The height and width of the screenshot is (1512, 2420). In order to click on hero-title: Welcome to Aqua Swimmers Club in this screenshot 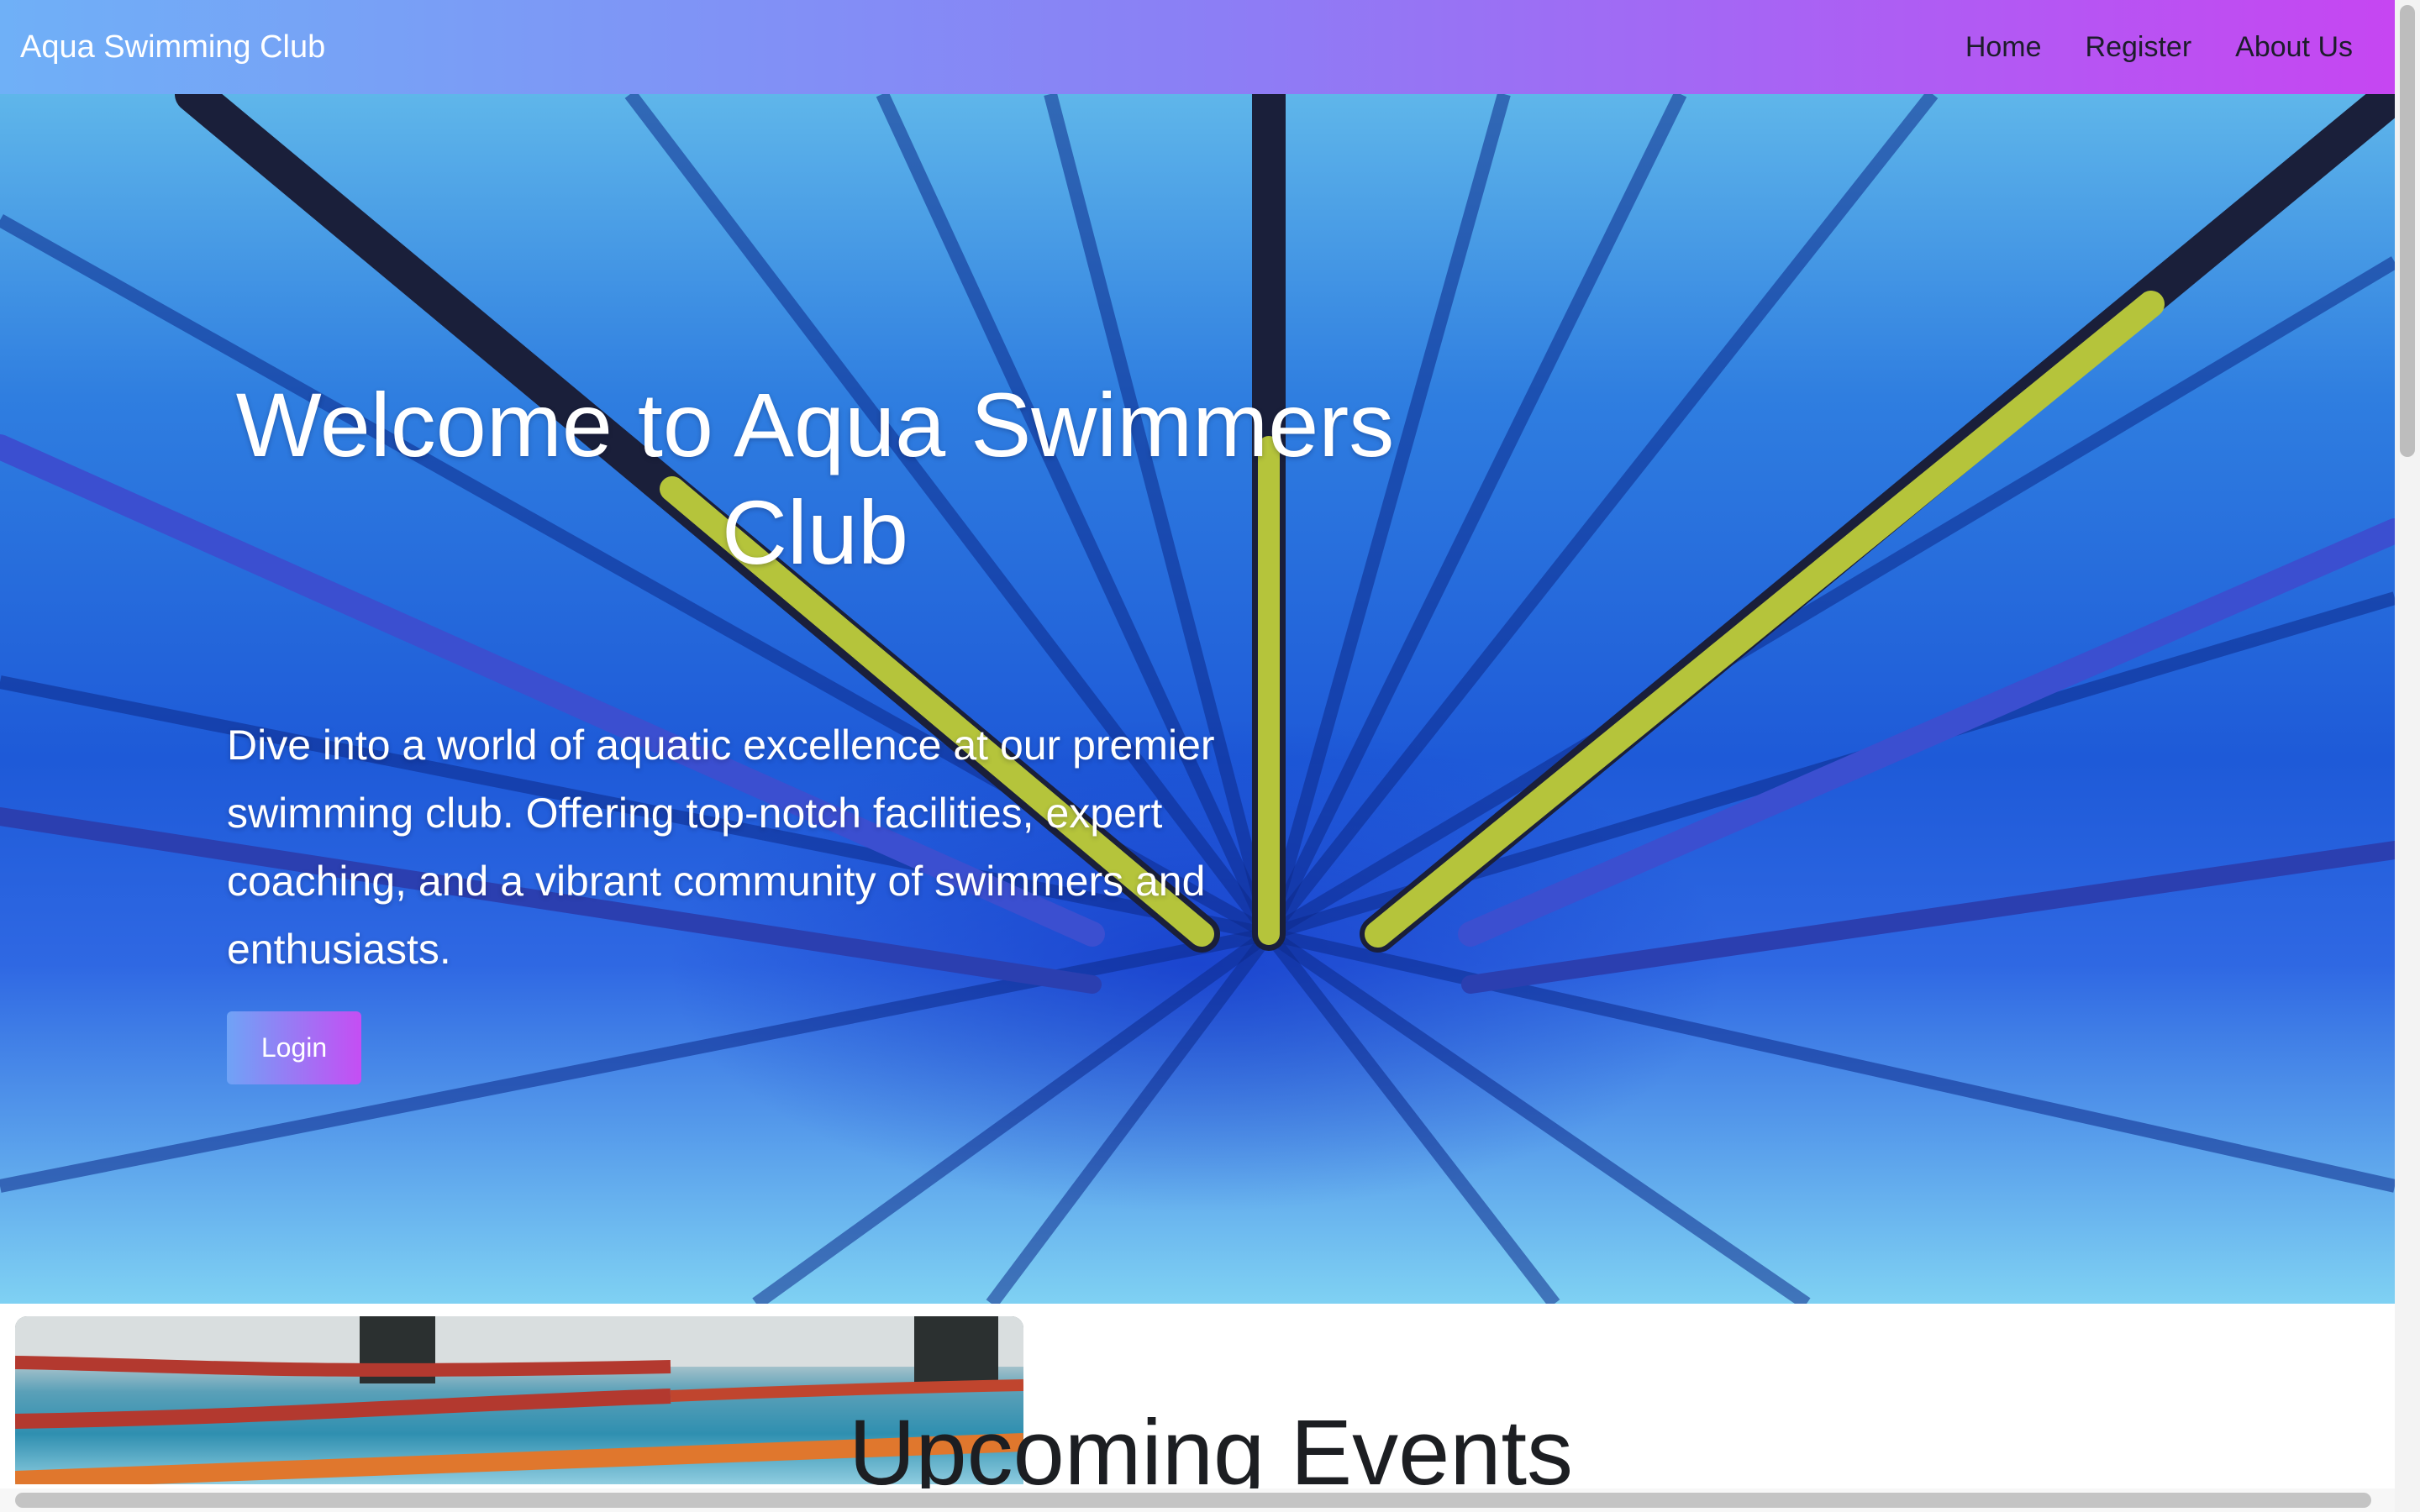, I will do `click(815, 478)`.